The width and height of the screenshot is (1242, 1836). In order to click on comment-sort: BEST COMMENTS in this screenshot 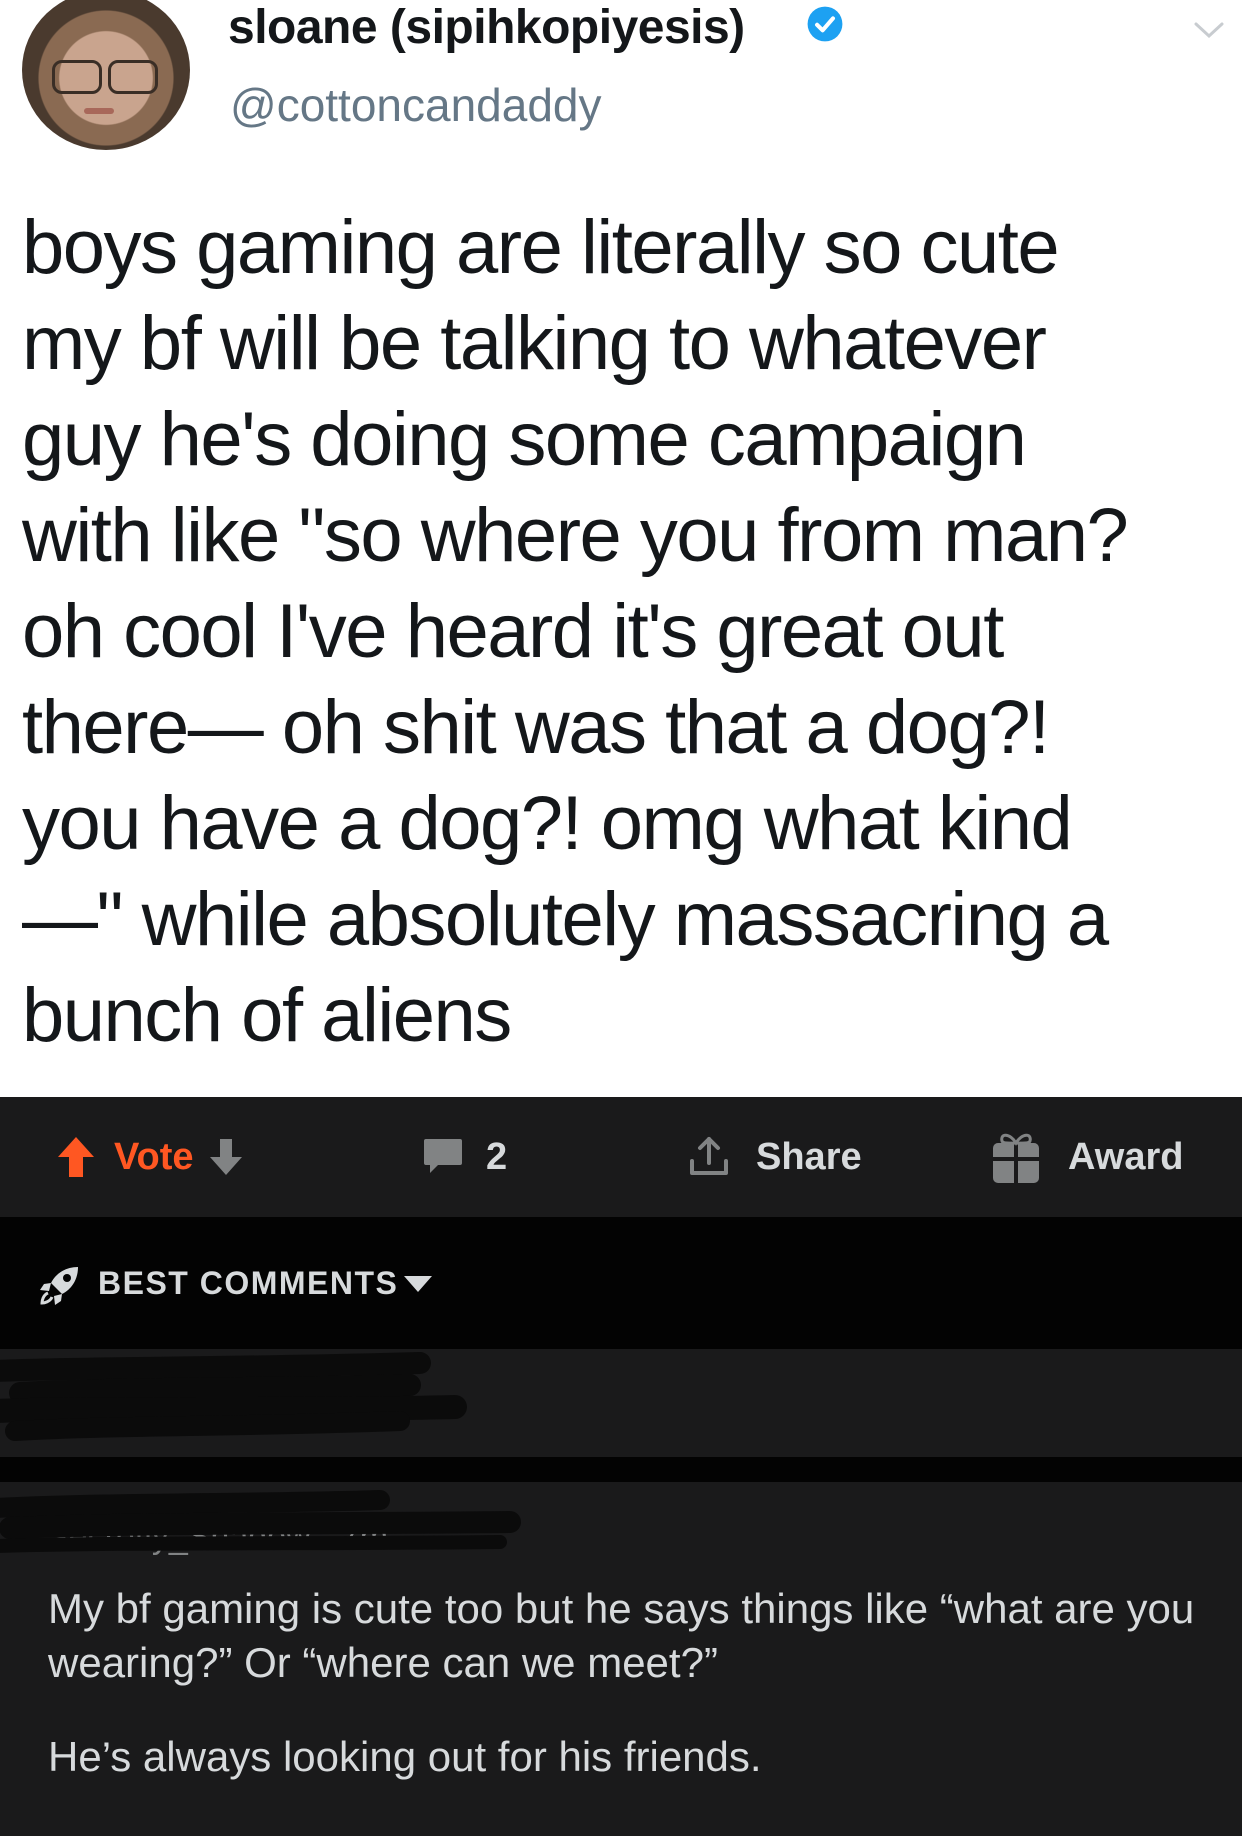, I will do `click(621, 1283)`.